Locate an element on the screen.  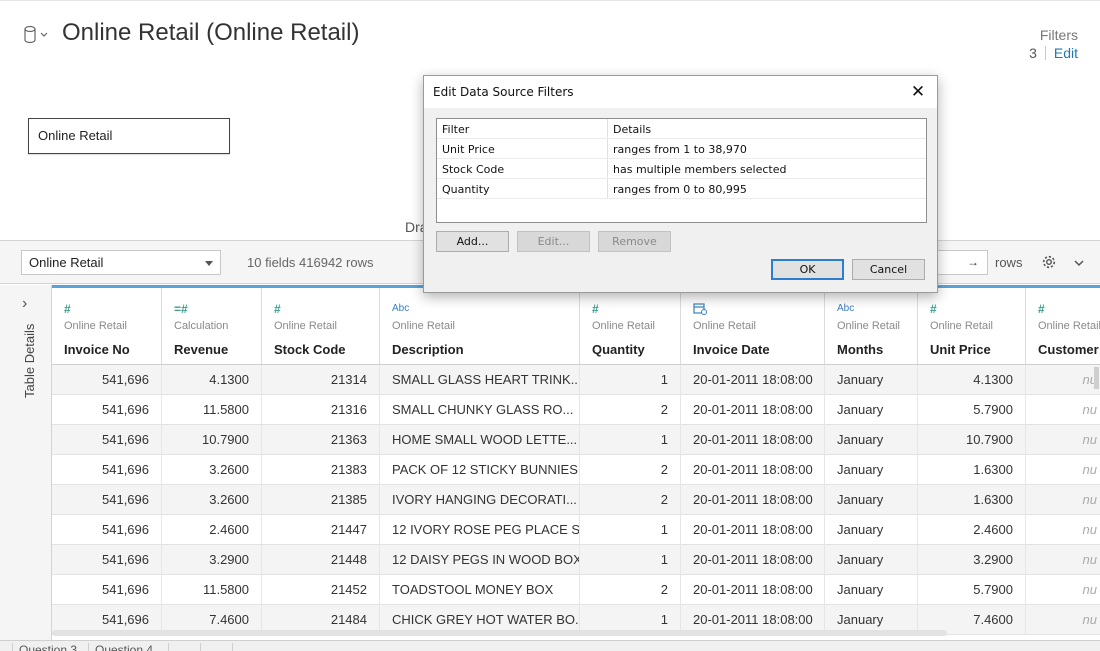
table-cell: 21452 is located at coordinates (321, 590).